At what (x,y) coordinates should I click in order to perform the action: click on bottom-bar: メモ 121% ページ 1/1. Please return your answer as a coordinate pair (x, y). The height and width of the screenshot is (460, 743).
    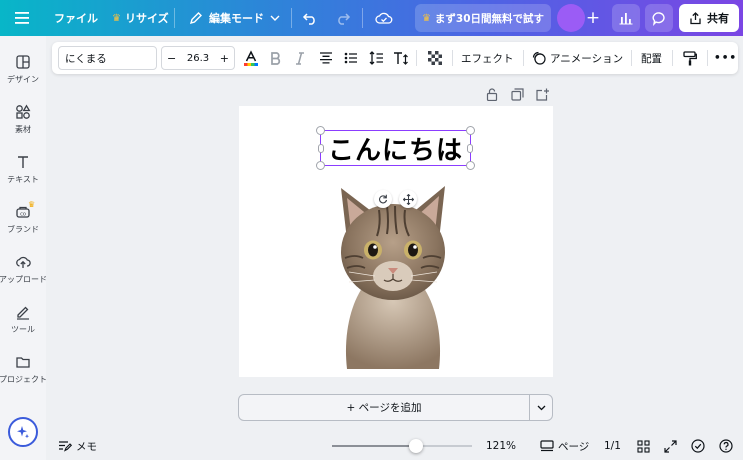
    Looking at the image, I should click on (394, 446).